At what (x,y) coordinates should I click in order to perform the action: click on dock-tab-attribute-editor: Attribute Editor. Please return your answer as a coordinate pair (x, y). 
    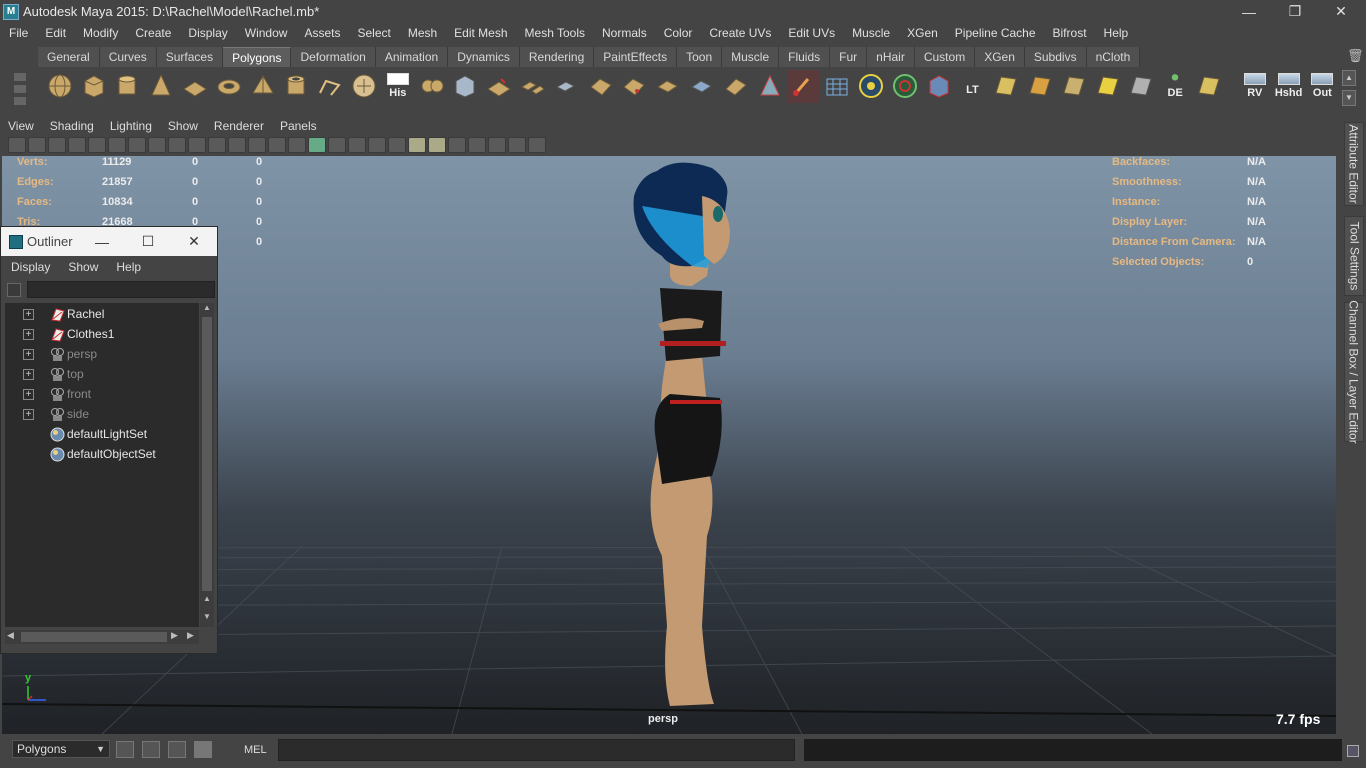
    Looking at the image, I should click on (1354, 164).